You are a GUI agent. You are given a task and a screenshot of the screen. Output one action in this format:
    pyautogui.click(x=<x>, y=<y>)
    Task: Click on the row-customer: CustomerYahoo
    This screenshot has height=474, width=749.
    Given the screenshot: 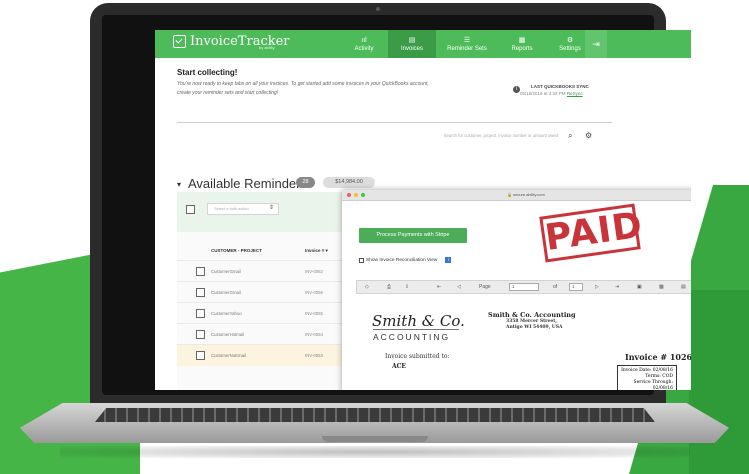 What is the action you would take?
    pyautogui.click(x=226, y=313)
    